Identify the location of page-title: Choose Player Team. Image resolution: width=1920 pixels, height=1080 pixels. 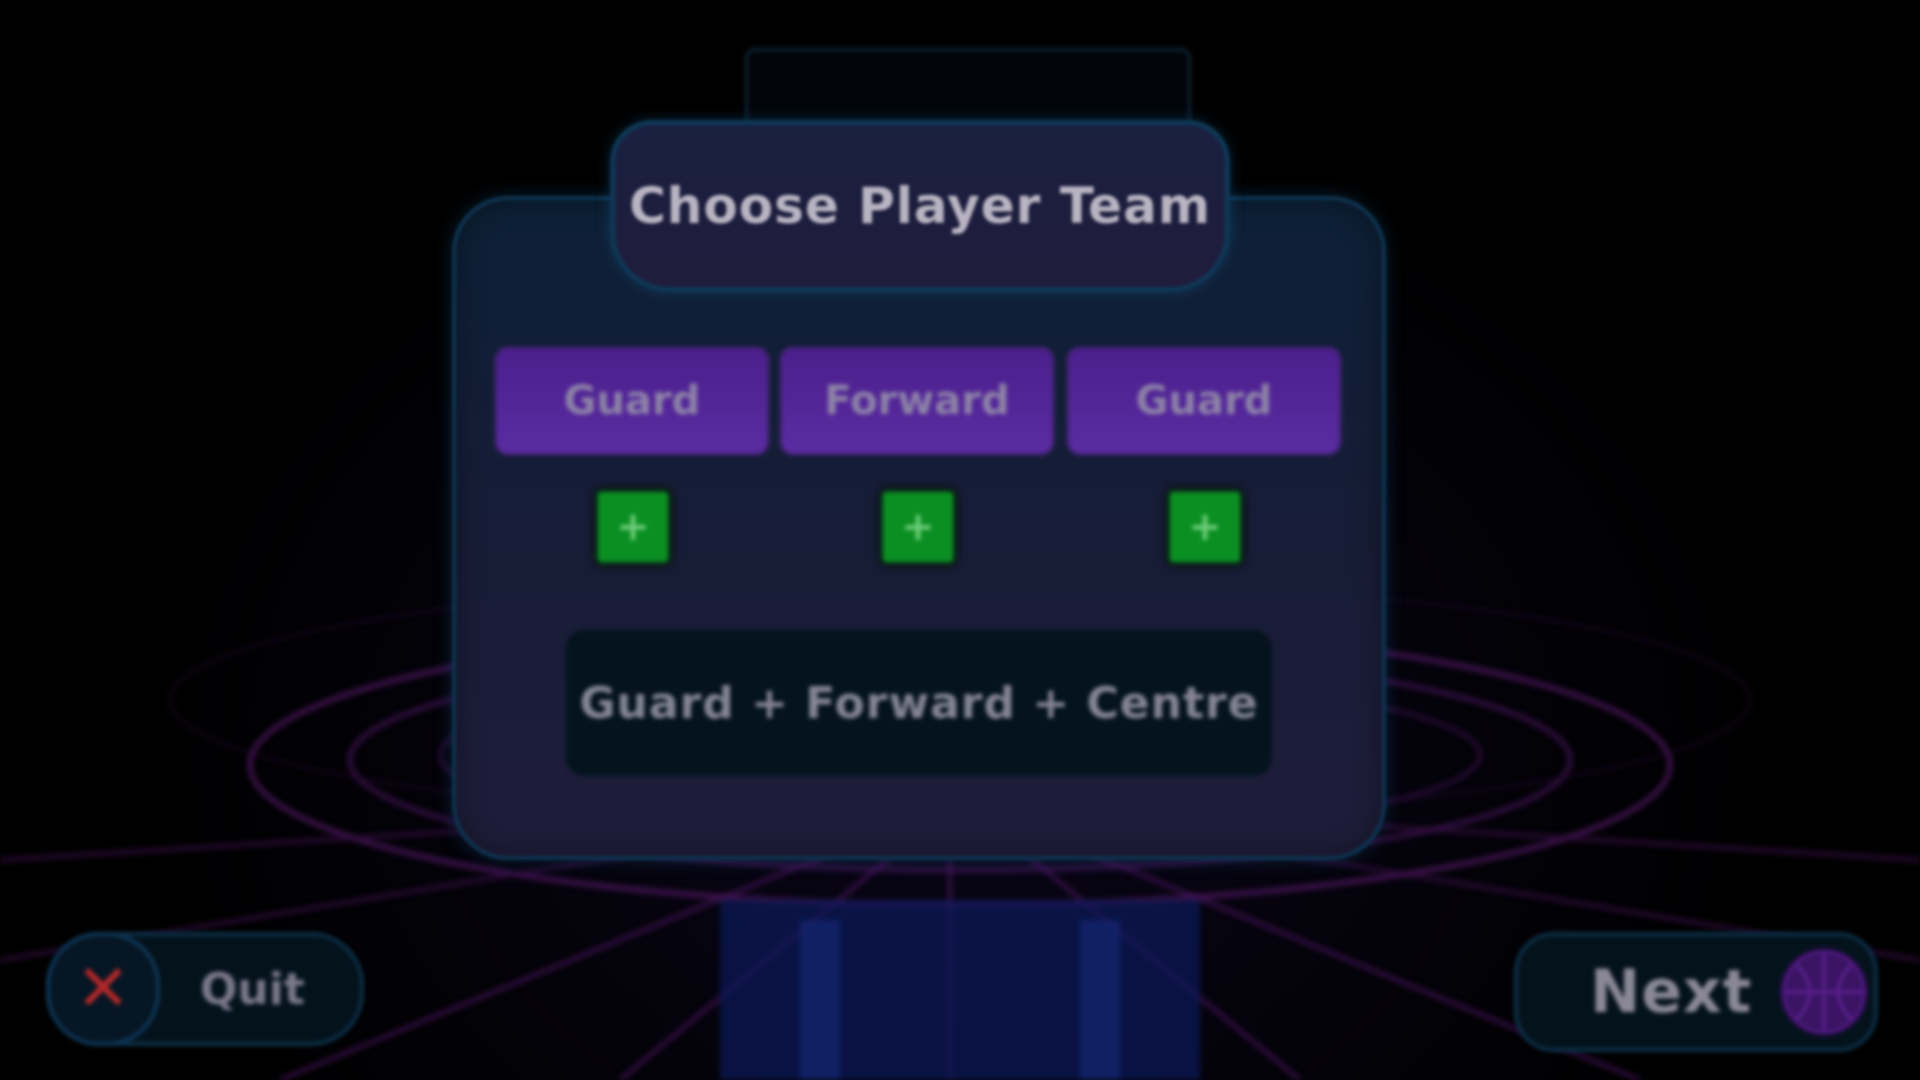
(920, 206).